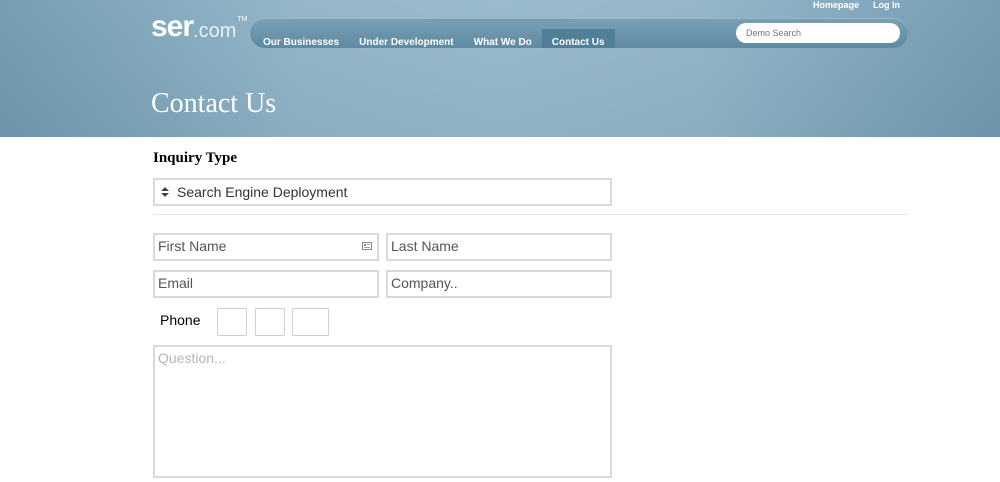  I want to click on nav-under-development: Under Development, so click(406, 38).